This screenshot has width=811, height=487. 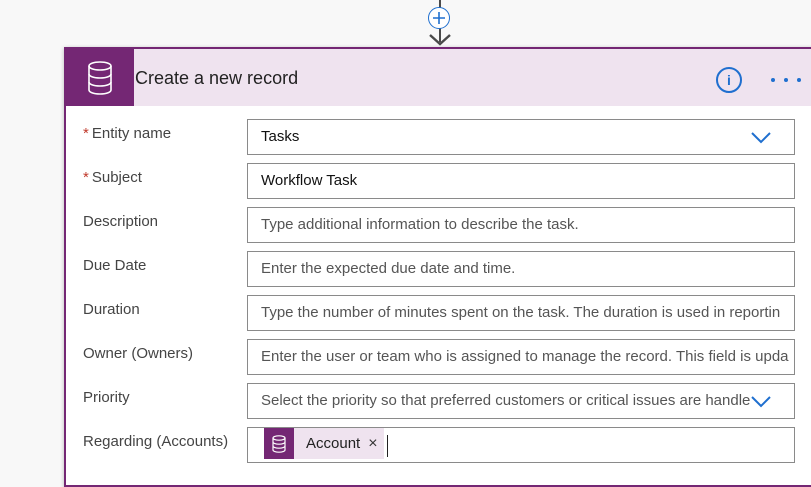 What do you see at coordinates (106, 397) in the screenshot?
I see `field-label: Priority` at bounding box center [106, 397].